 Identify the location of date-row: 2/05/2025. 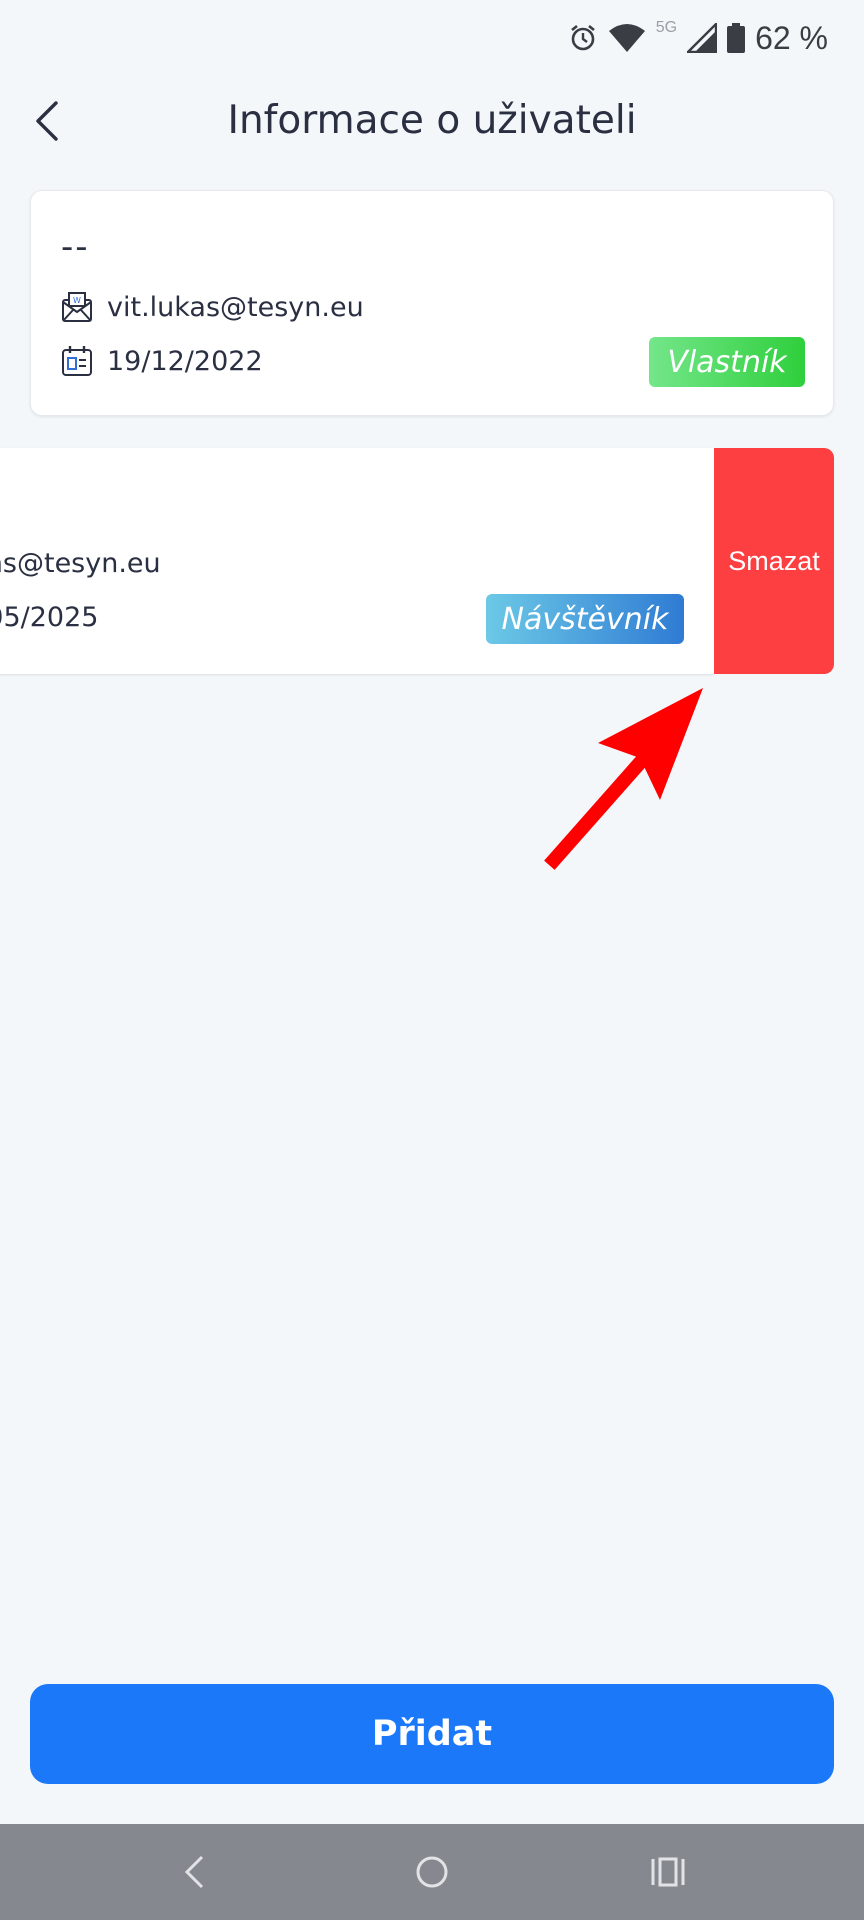
(49, 617).